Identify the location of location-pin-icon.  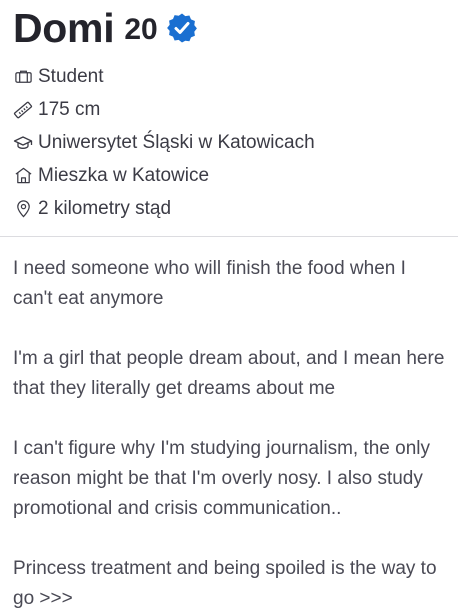
(23, 209).